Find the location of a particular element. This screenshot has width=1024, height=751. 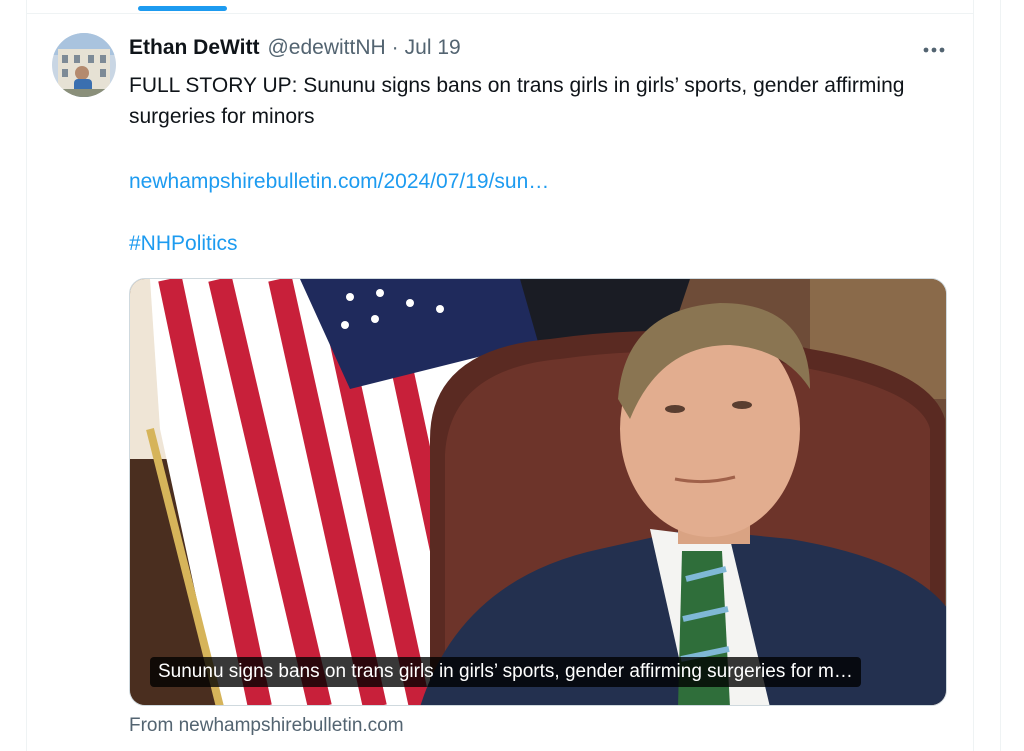

tweet-header: Ethan DeWitt @edewittNH · Jul 19 is located at coordinates (295, 50).